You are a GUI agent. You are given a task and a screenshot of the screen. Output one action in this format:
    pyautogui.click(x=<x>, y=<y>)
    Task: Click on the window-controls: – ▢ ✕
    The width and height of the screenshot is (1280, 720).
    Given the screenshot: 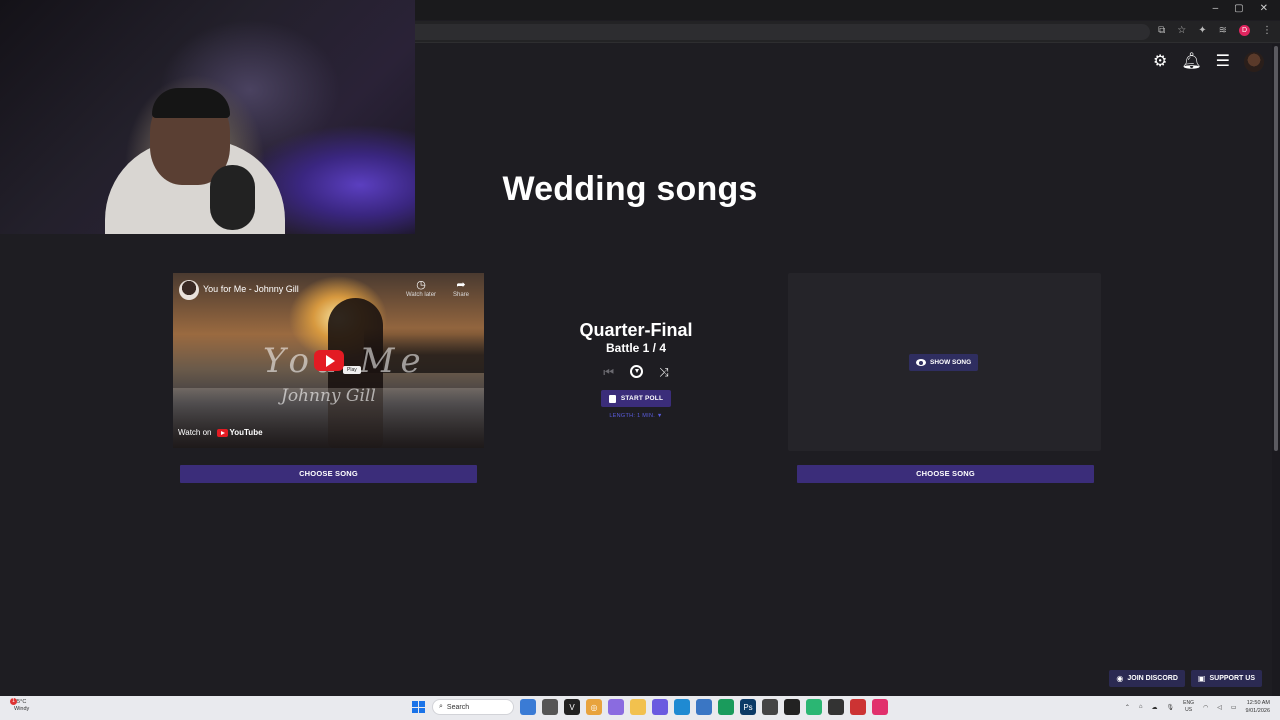 What is the action you would take?
    pyautogui.click(x=1240, y=8)
    